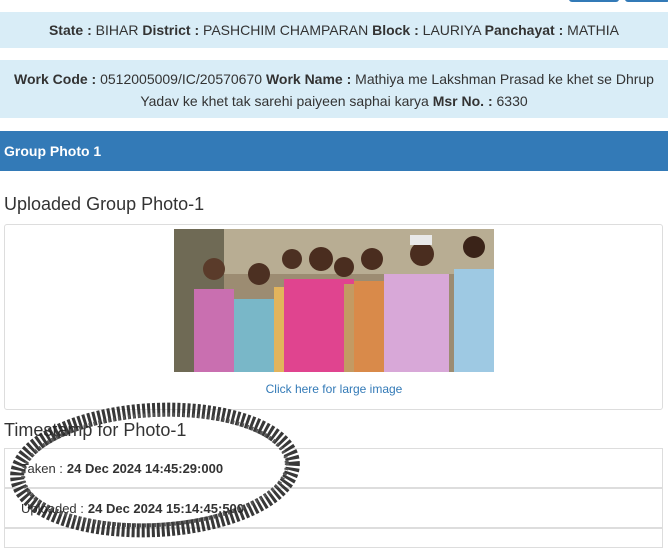  What do you see at coordinates (334, 389) in the screenshot?
I see `large-image-link: Click here for large image` at bounding box center [334, 389].